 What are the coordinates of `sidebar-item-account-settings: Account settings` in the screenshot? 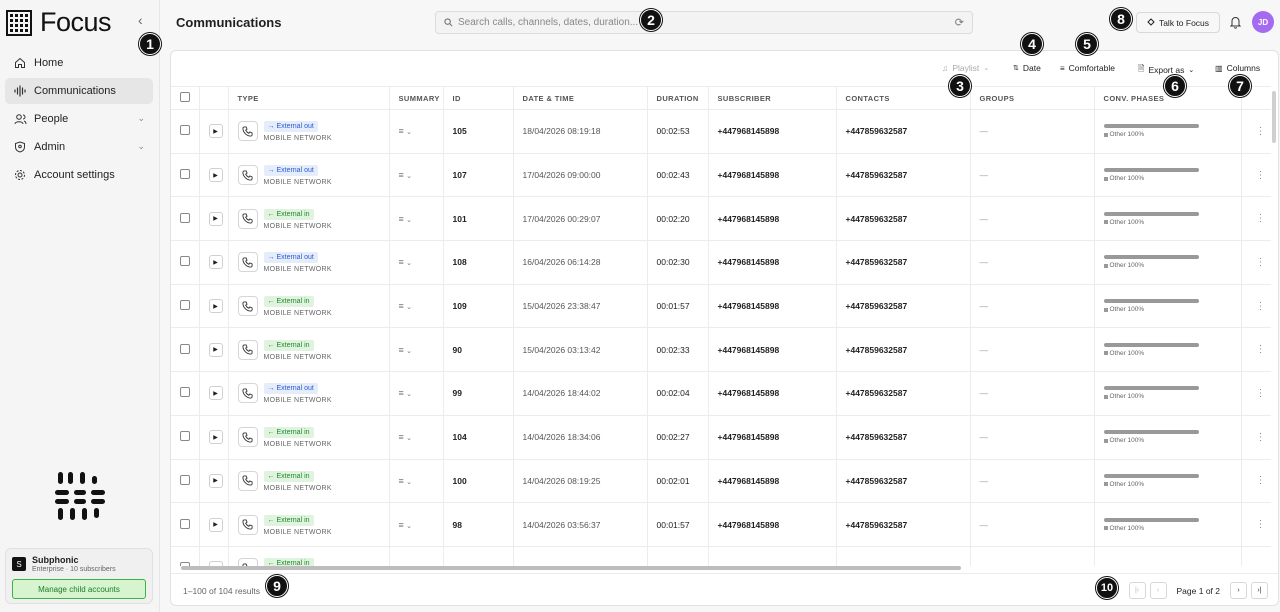 It's located at (79, 175).